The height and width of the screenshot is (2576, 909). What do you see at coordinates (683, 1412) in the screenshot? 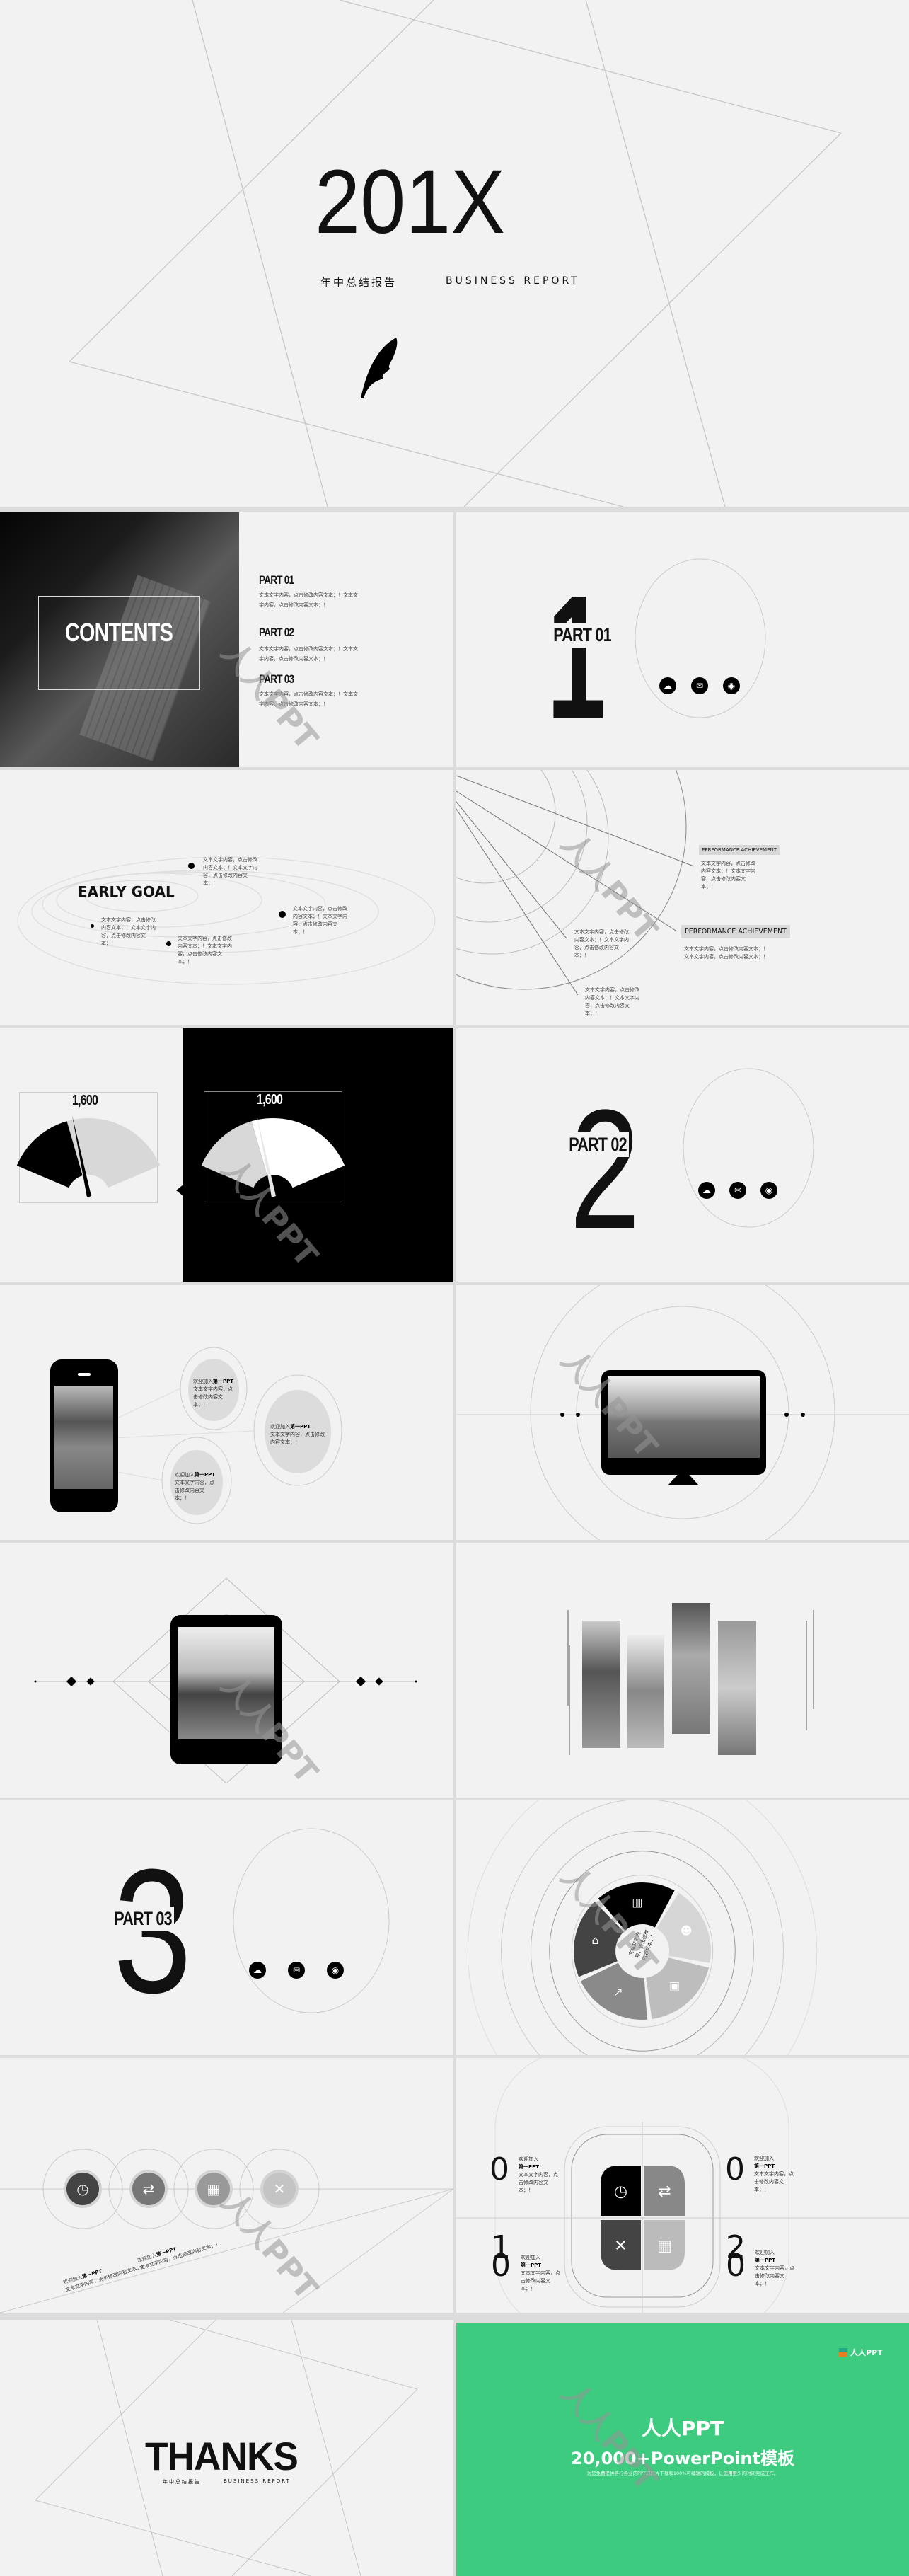
I see `monitor-slide` at bounding box center [683, 1412].